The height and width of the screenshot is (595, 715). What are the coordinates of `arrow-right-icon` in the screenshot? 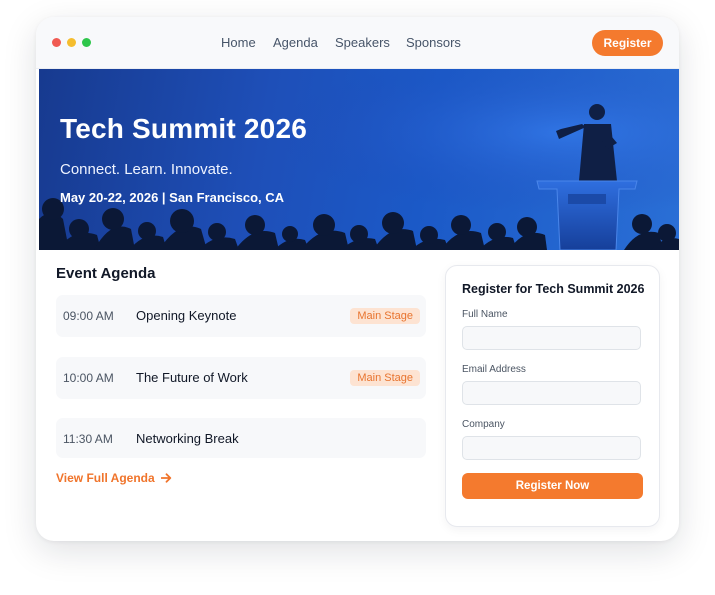 It's located at (165, 478).